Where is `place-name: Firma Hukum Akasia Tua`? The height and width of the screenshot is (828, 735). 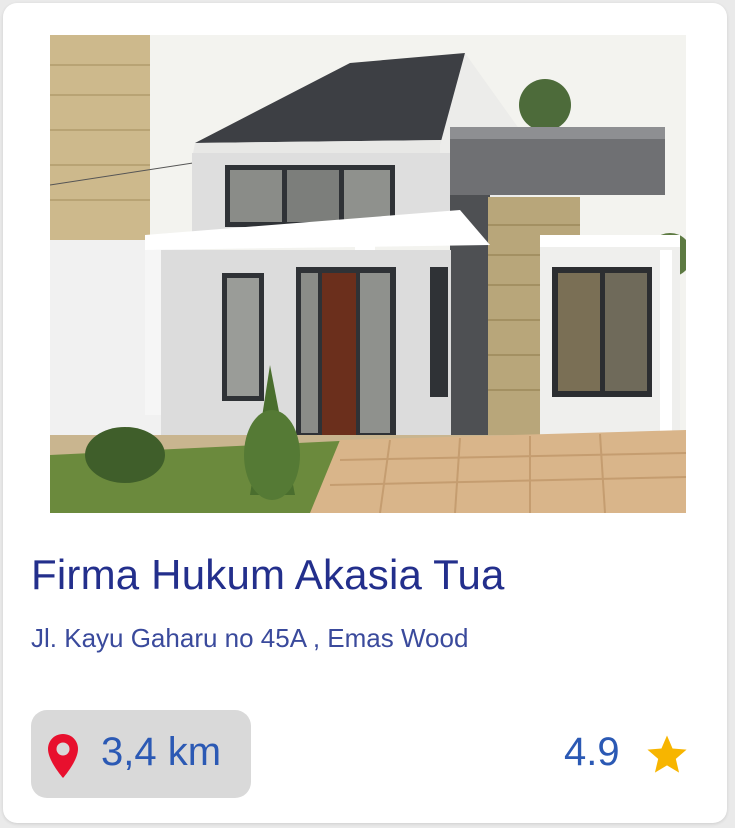 place-name: Firma Hukum Akasia Tua is located at coordinates (268, 575).